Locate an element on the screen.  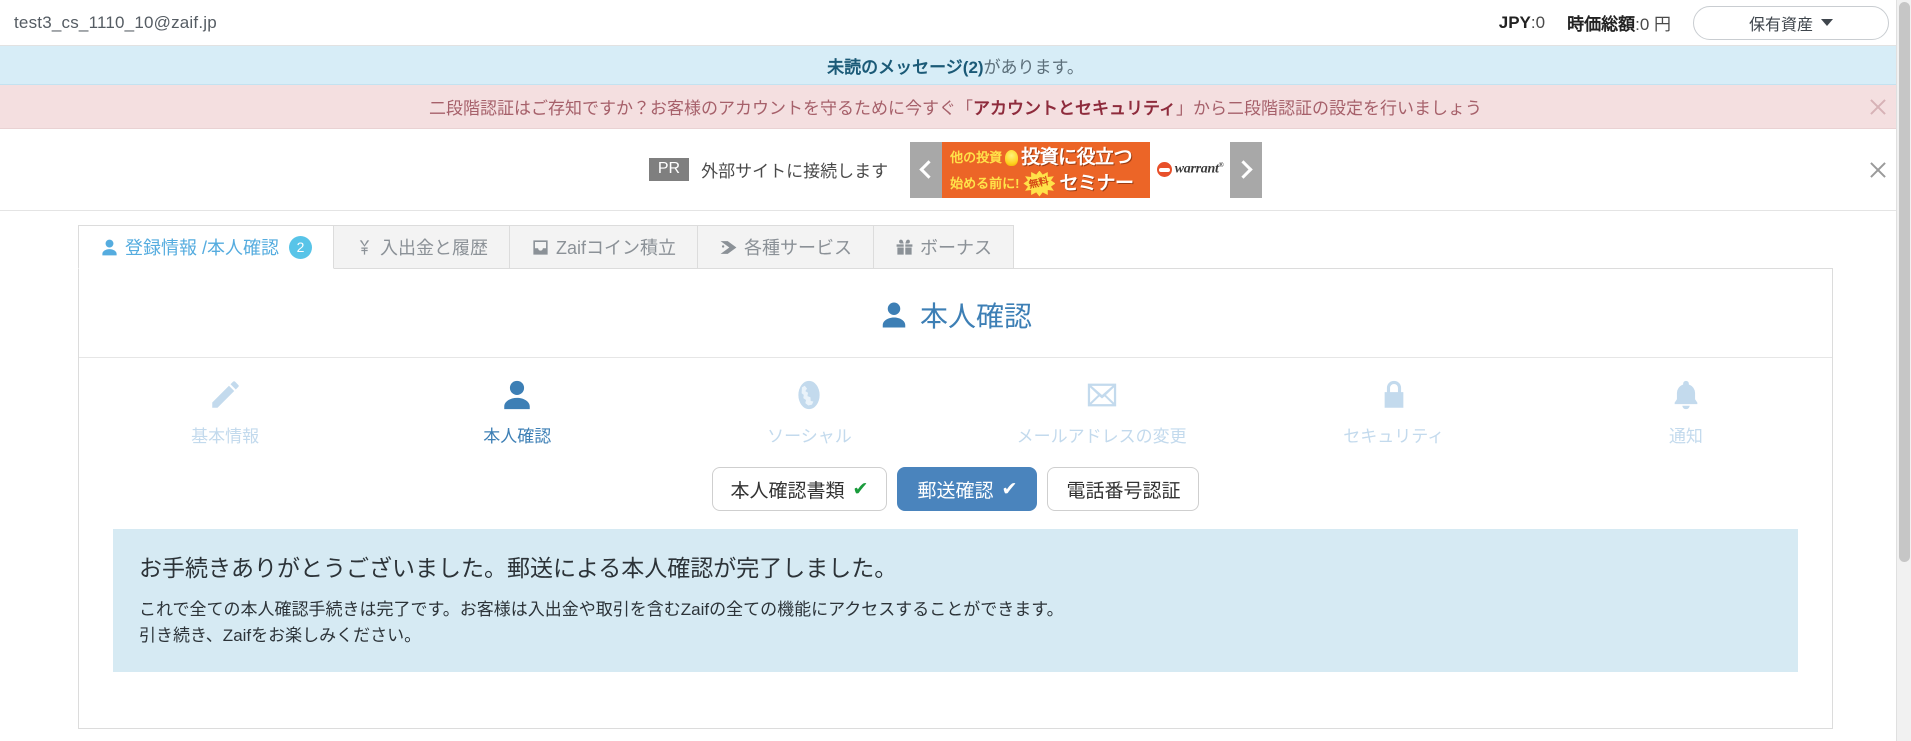
step-identity-verification-label: 本人確認 is located at coordinates (517, 436).